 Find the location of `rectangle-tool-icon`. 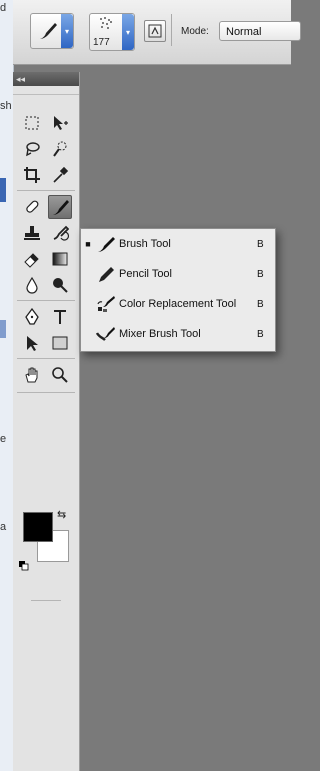

rectangle-tool-icon is located at coordinates (60, 343).